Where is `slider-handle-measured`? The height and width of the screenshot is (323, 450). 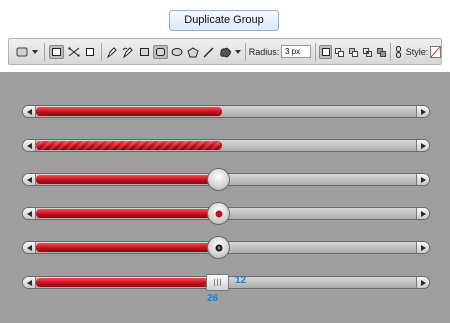 slider-handle-measured is located at coordinates (226, 282).